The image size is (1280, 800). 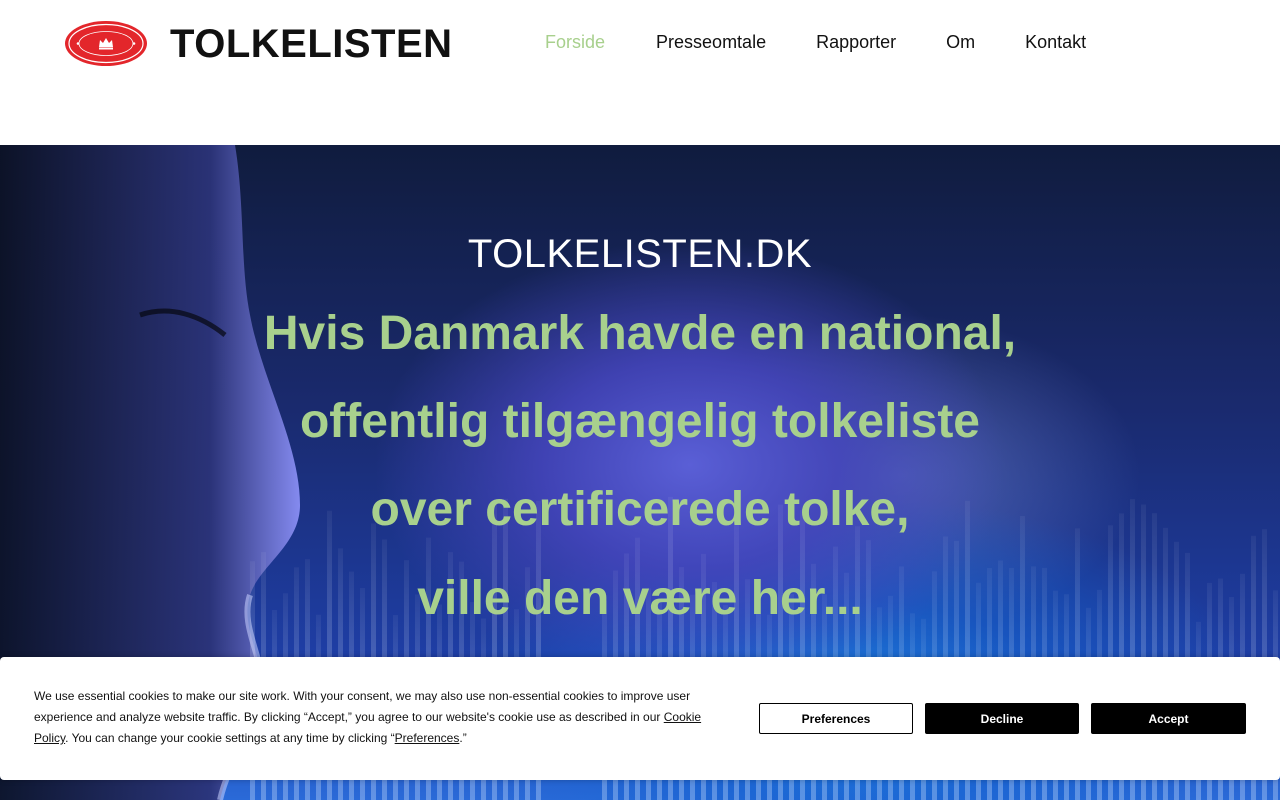 What do you see at coordinates (640, 254) in the screenshot?
I see `hero-subtitle: TOLKELISTEN.DK` at bounding box center [640, 254].